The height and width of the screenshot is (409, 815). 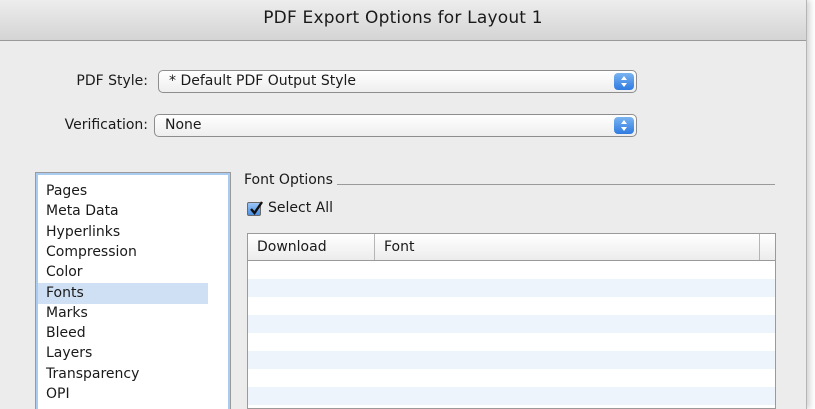 What do you see at coordinates (106, 125) in the screenshot?
I see `verification-label: Verification:` at bounding box center [106, 125].